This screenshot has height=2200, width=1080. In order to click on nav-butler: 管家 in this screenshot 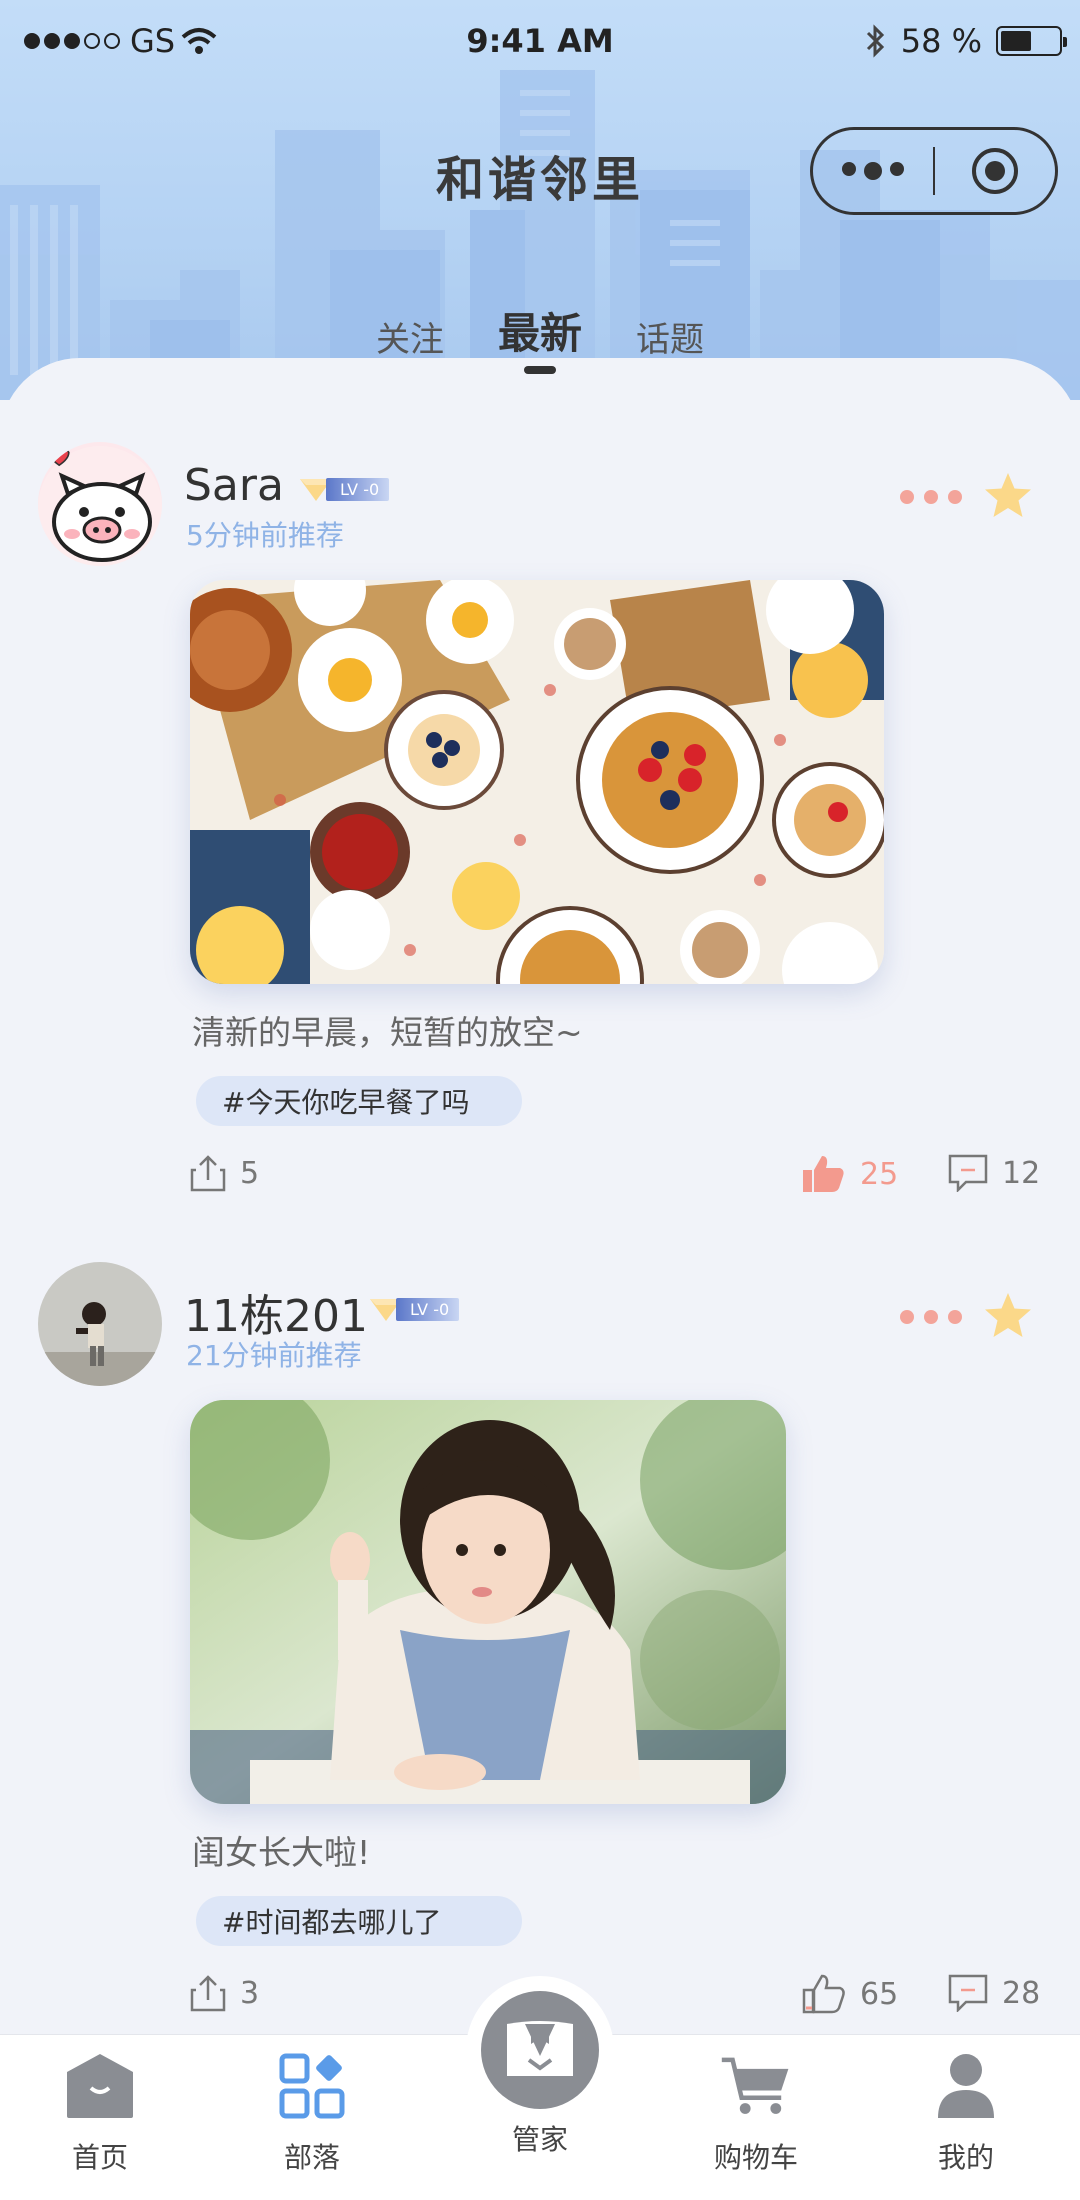, I will do `click(540, 2138)`.